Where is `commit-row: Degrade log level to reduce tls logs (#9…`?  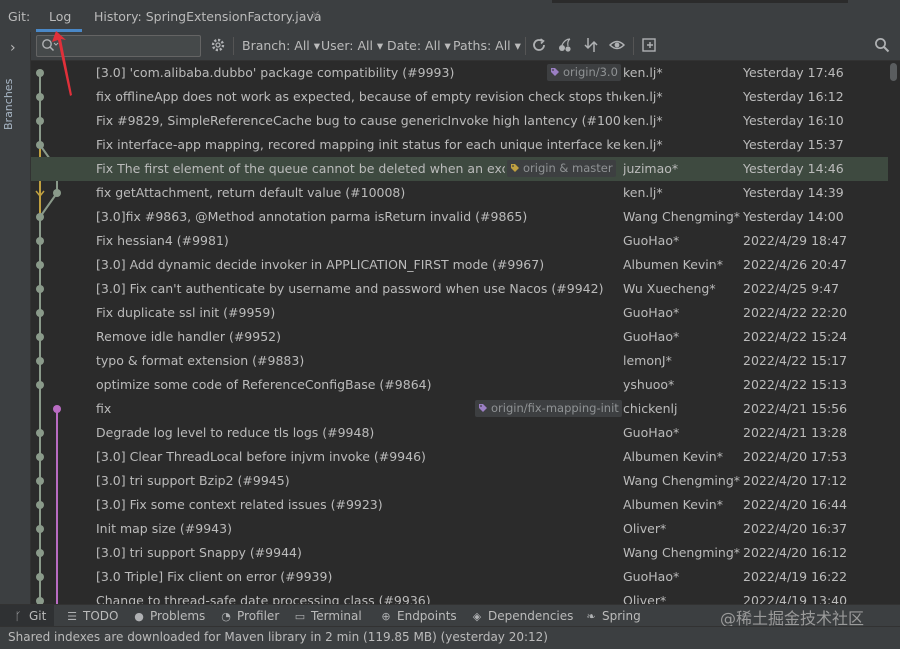
commit-row: Degrade log level to reduce tls logs (#9… is located at coordinates (459, 433).